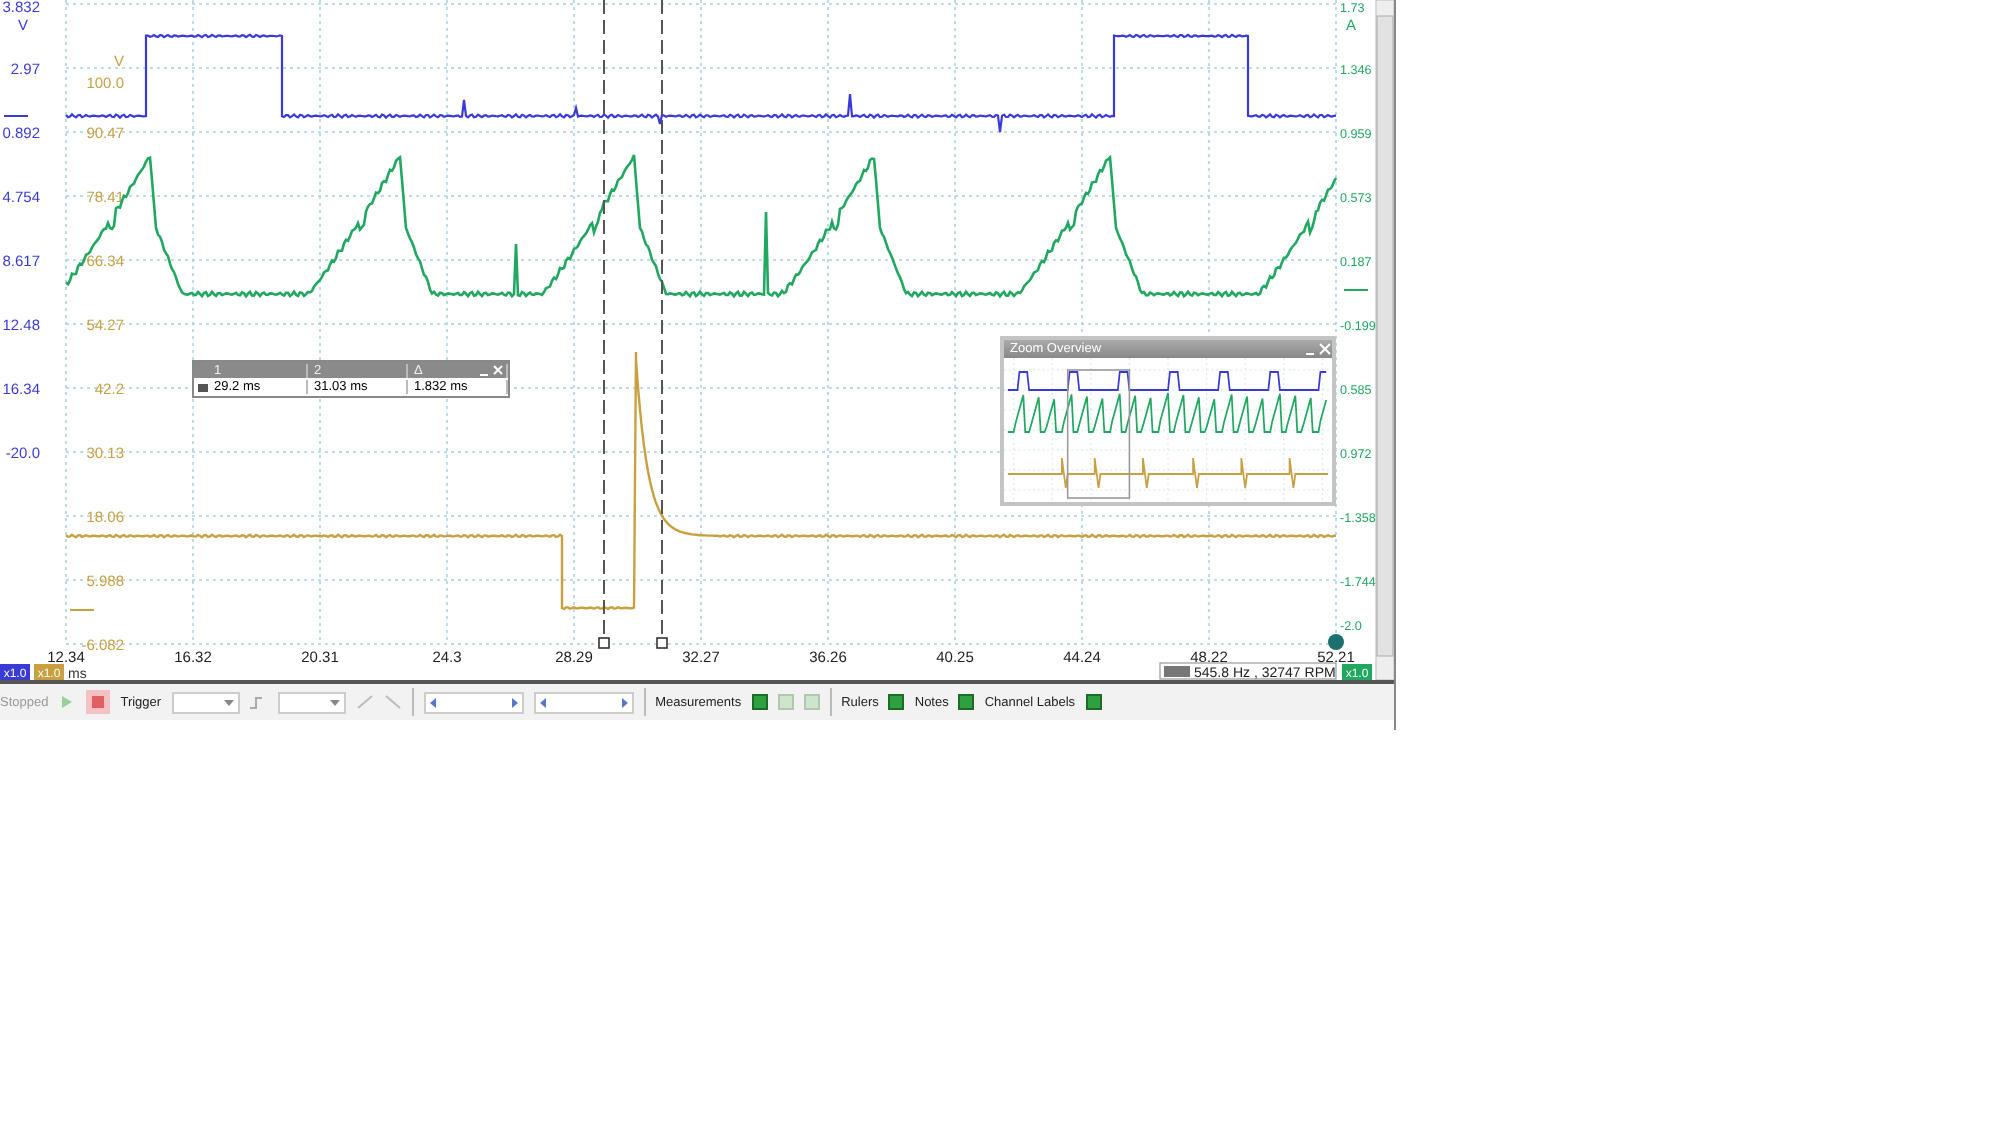  Describe the element at coordinates (759, 702) in the screenshot. I see `add-measurement-button` at that location.